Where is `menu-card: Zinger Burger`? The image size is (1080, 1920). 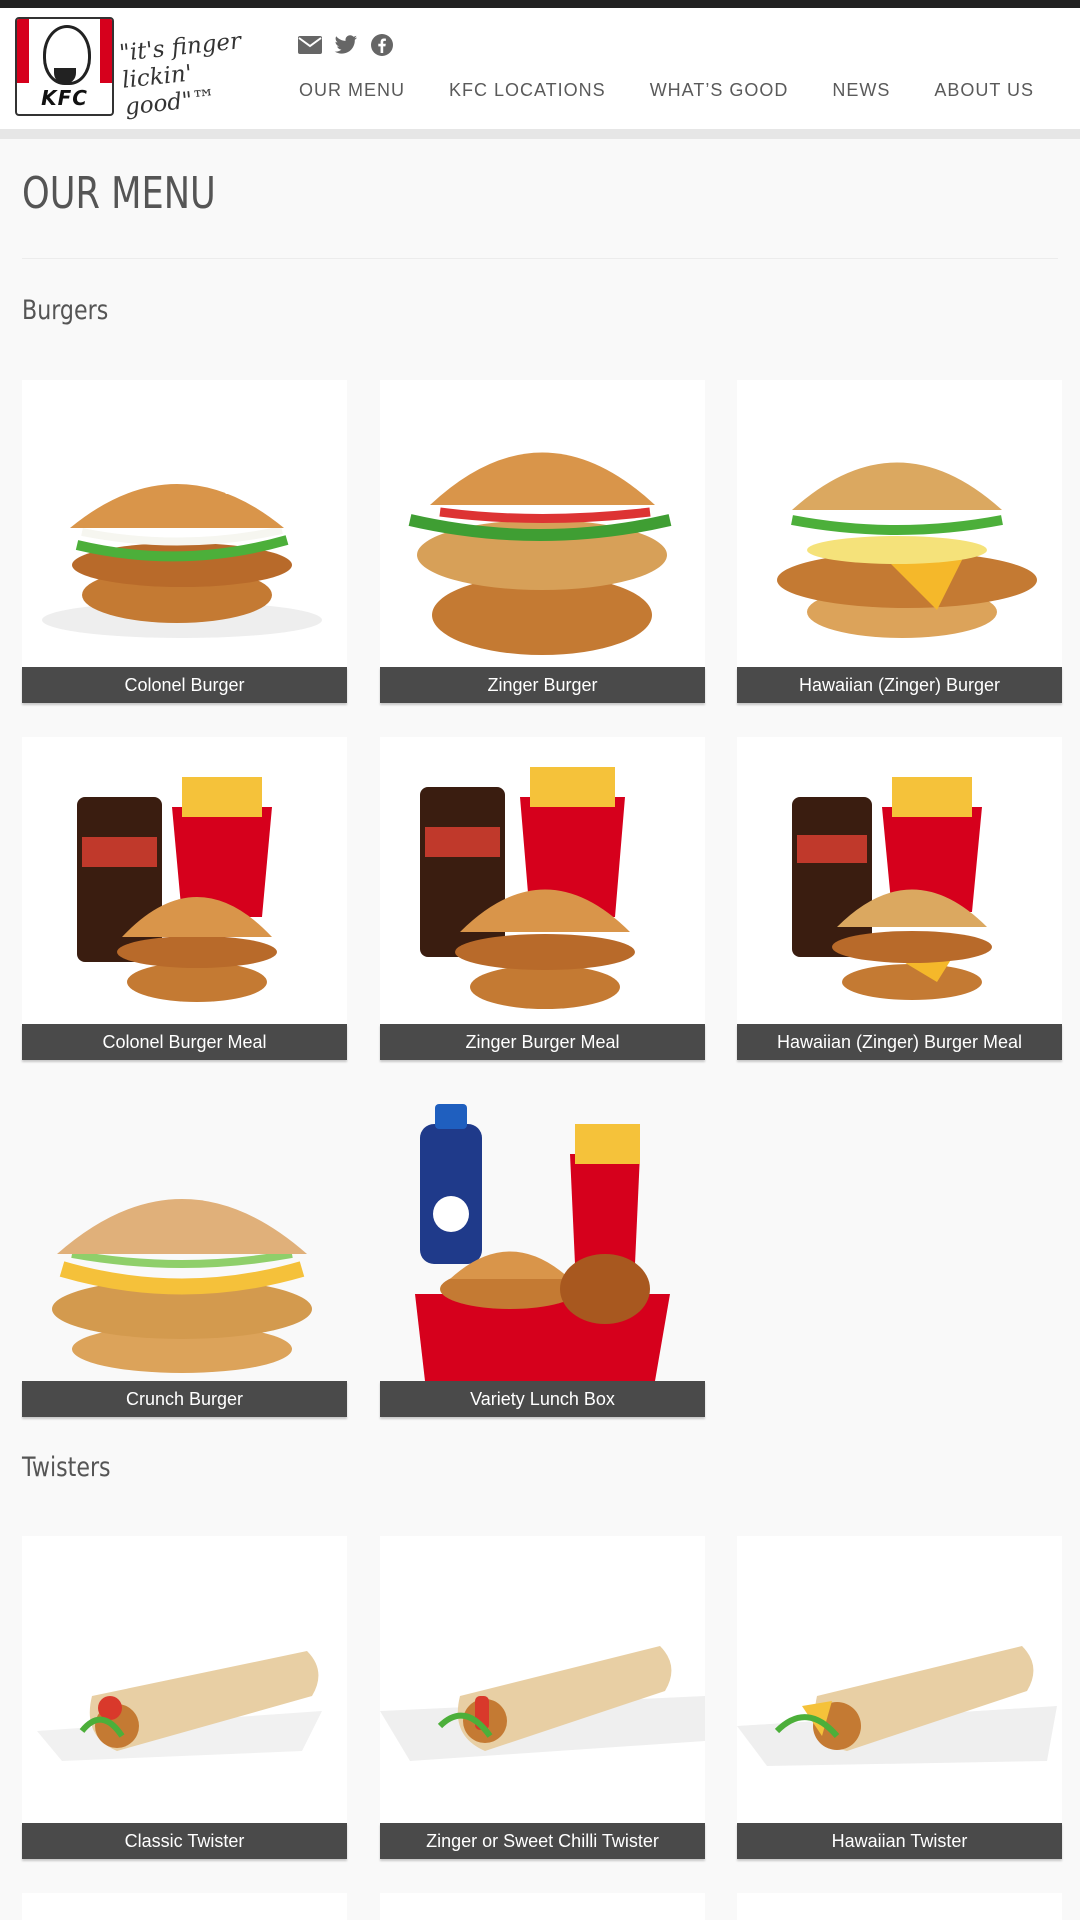 menu-card: Zinger Burger is located at coordinates (542, 541).